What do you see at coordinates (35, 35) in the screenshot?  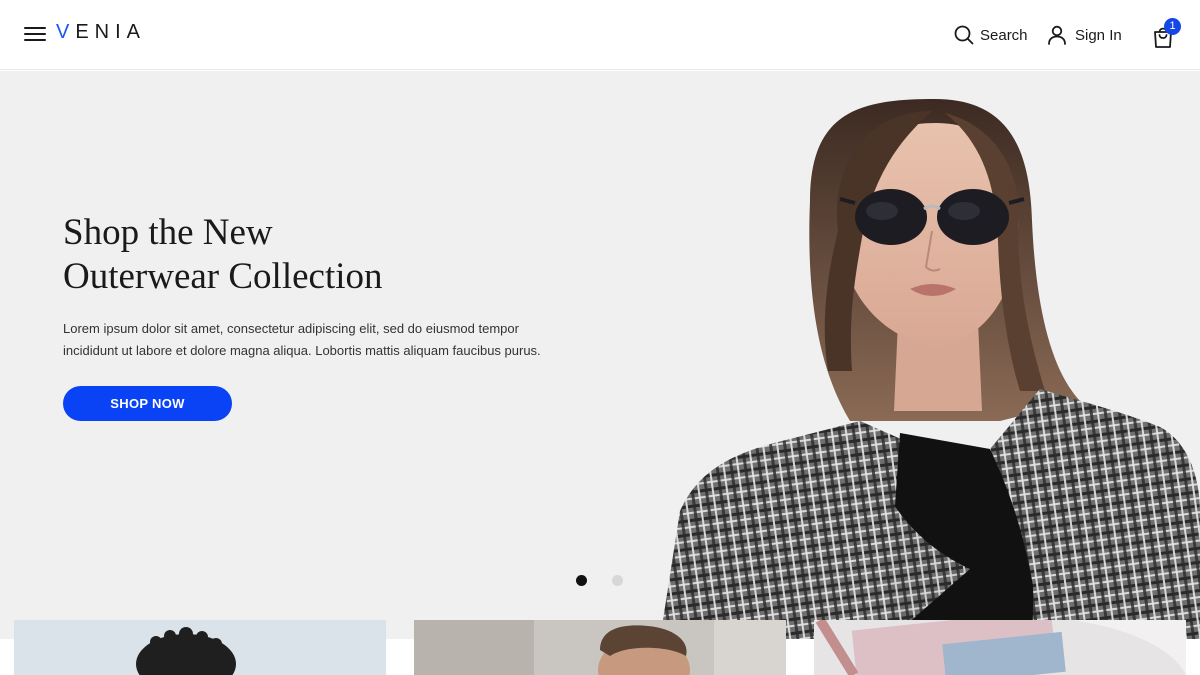 I see `menu-icon` at bounding box center [35, 35].